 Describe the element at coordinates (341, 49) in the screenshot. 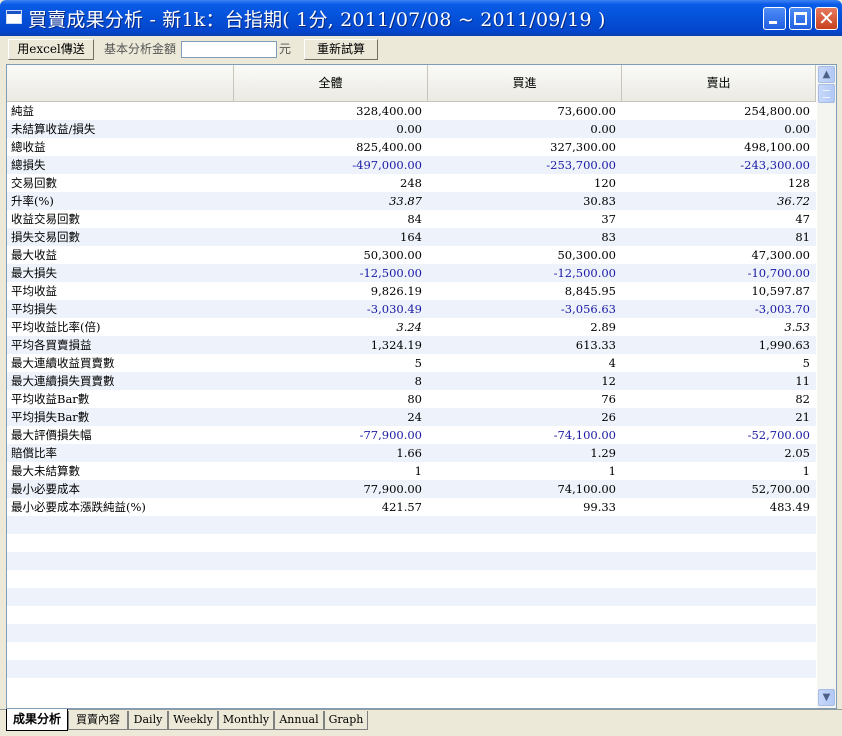

I see `recalculate-button: 重新試算` at that location.